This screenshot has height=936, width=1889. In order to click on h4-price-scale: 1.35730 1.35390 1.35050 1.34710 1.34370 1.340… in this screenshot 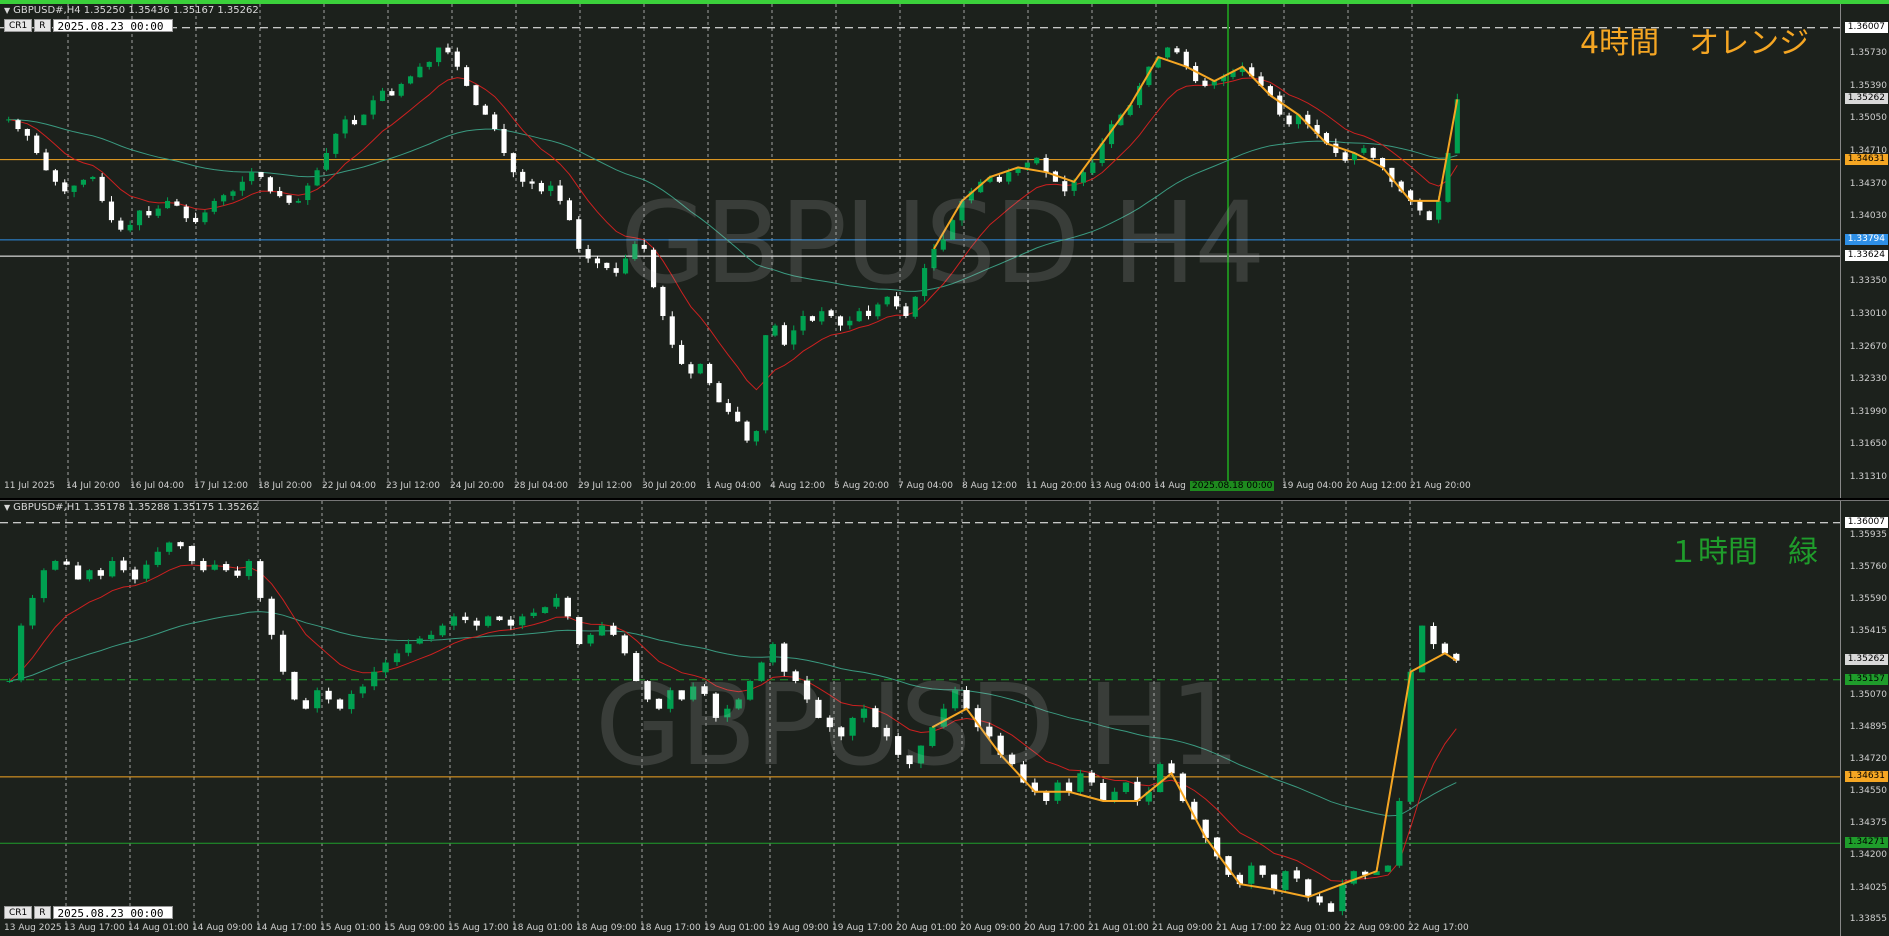, I will do `click(1864, 251)`.